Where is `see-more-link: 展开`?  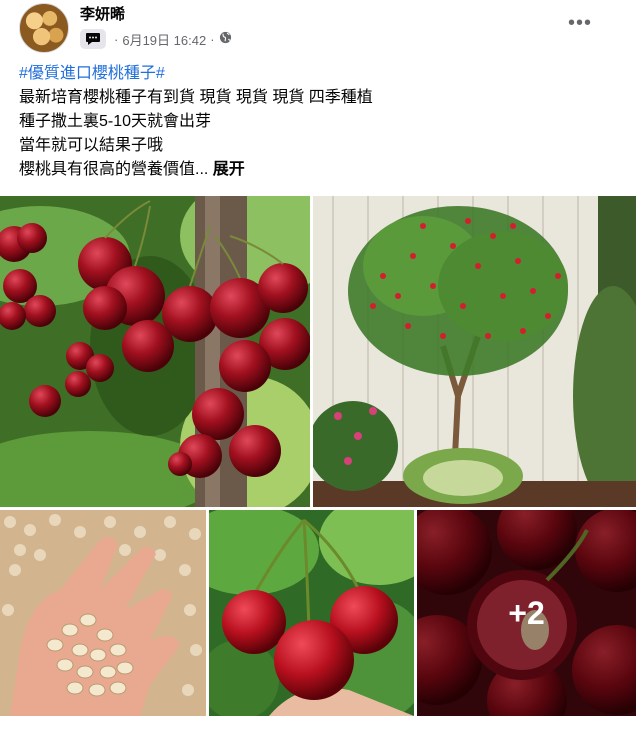
see-more-link: 展开 is located at coordinates (229, 169).